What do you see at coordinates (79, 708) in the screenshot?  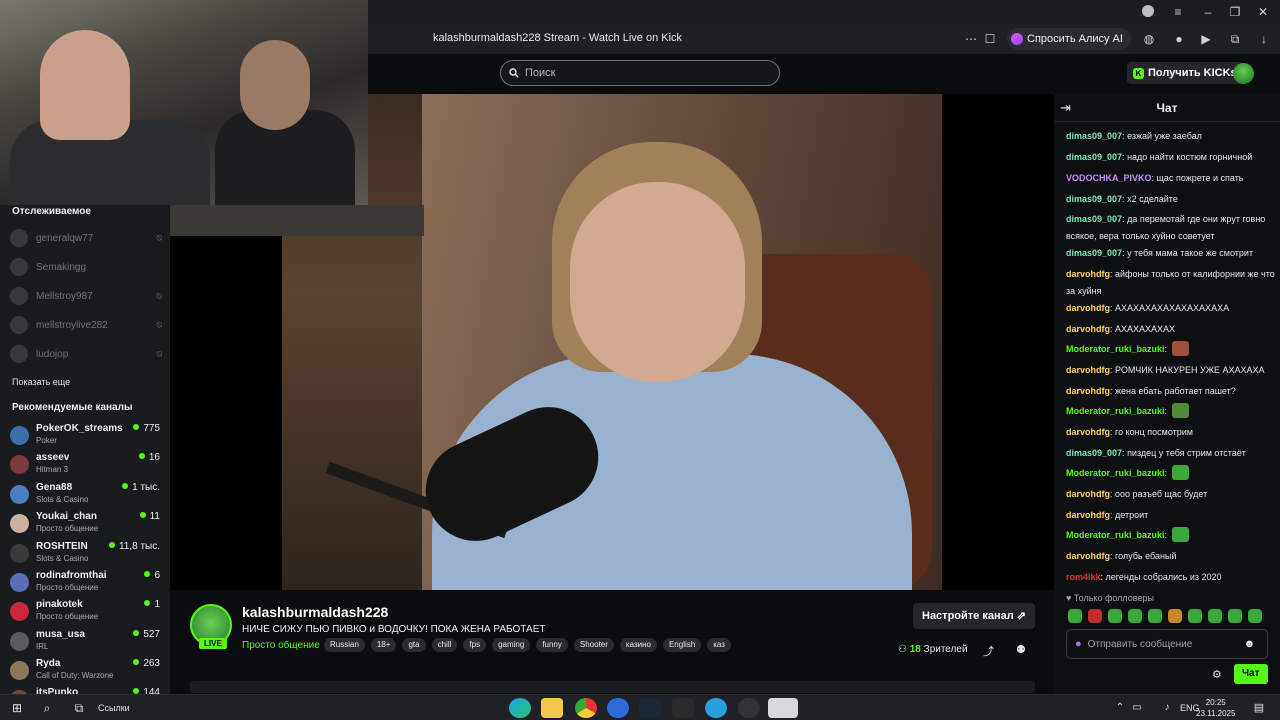 I see `task-view-icon: ⧉` at bounding box center [79, 708].